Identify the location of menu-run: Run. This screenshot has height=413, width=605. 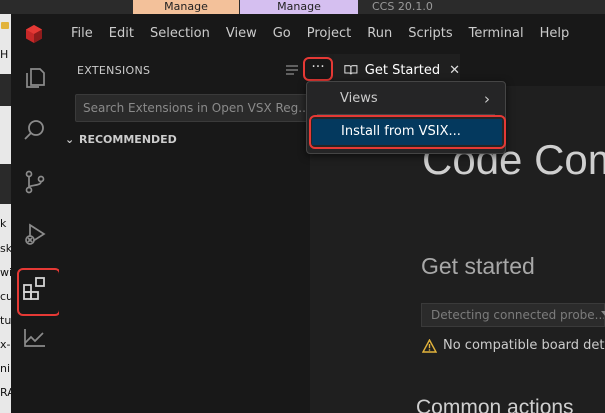
(379, 34).